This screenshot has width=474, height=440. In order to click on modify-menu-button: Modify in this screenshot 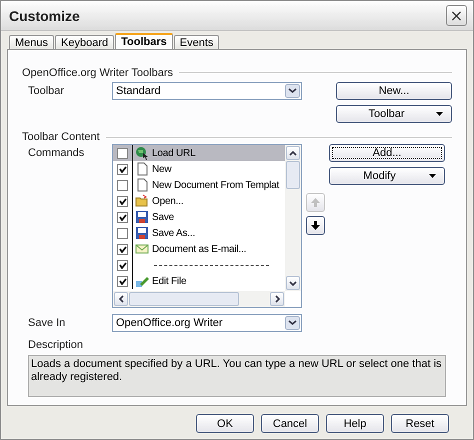, I will do `click(387, 176)`.